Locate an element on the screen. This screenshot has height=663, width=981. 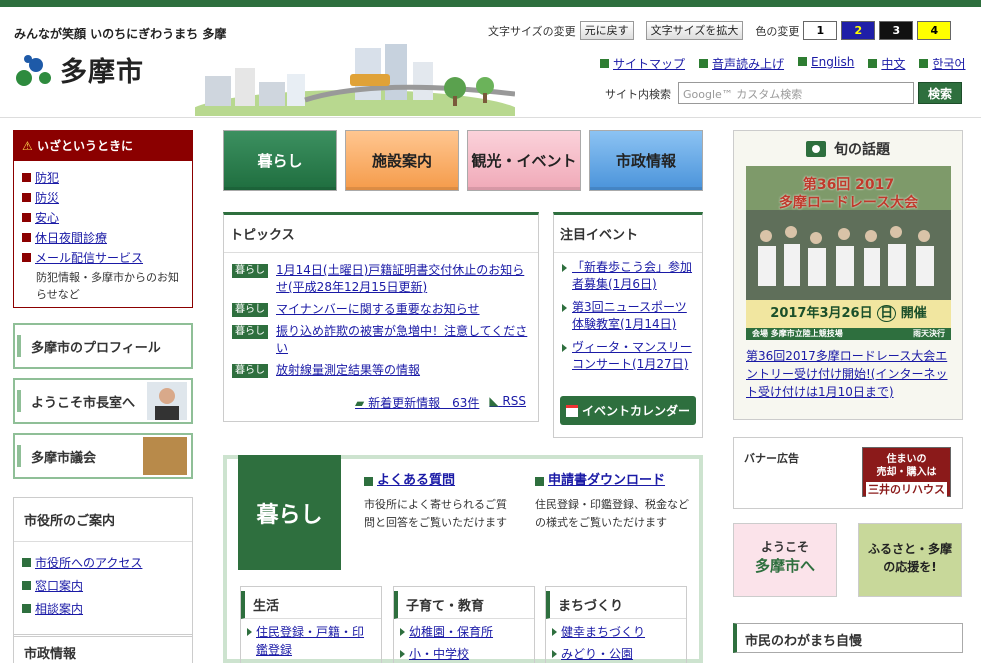
emergency-item-crime: 防犯 is located at coordinates (103, 177).